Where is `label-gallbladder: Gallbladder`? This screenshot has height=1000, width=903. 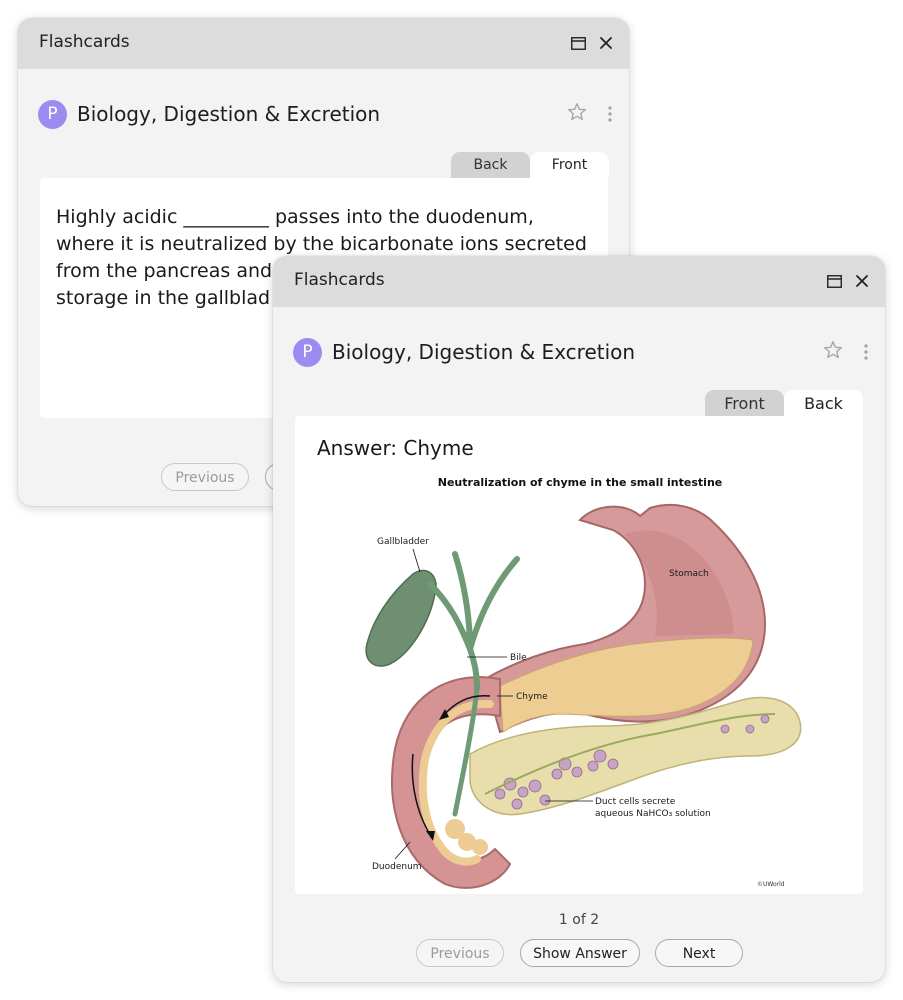
label-gallbladder: Gallbladder is located at coordinates (403, 542).